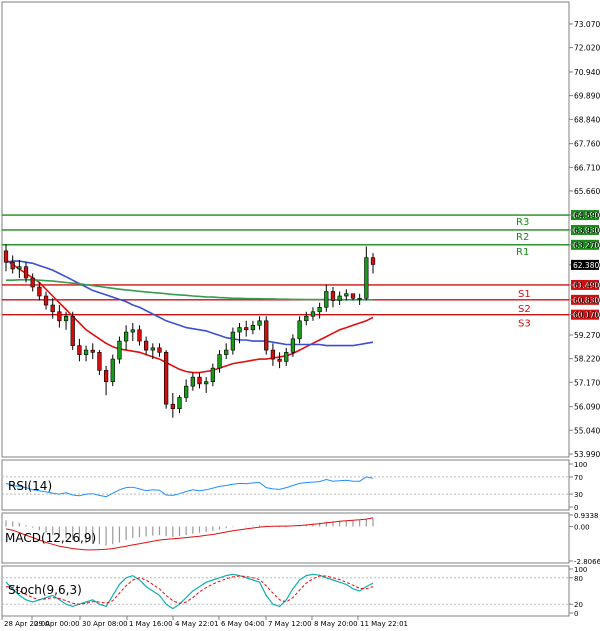 This screenshot has width=600, height=631. Describe the element at coordinates (586, 516) in the screenshot. I see `macd-tick-label: 0.9338` at that location.